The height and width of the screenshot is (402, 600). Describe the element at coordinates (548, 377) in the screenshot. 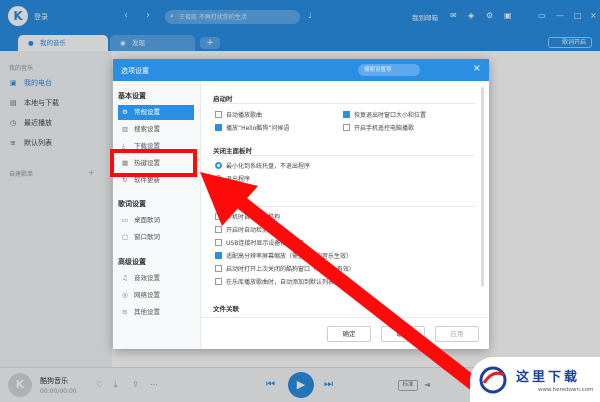

I see `watermark-name: 这里下载` at that location.